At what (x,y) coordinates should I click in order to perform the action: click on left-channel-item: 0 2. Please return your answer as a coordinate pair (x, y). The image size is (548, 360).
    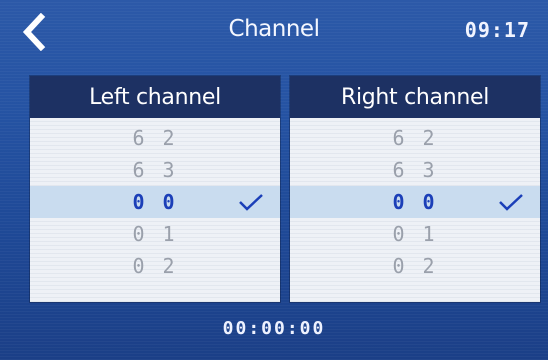
    Looking at the image, I should click on (155, 266).